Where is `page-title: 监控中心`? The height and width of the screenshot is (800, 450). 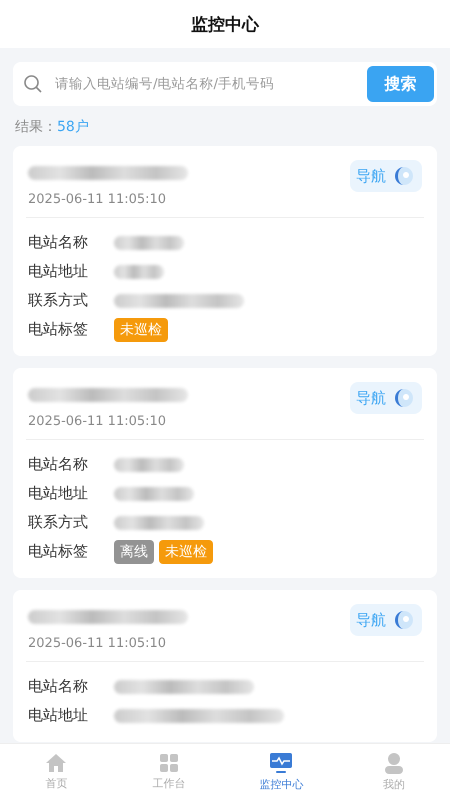
page-title: 监控中心 is located at coordinates (225, 25).